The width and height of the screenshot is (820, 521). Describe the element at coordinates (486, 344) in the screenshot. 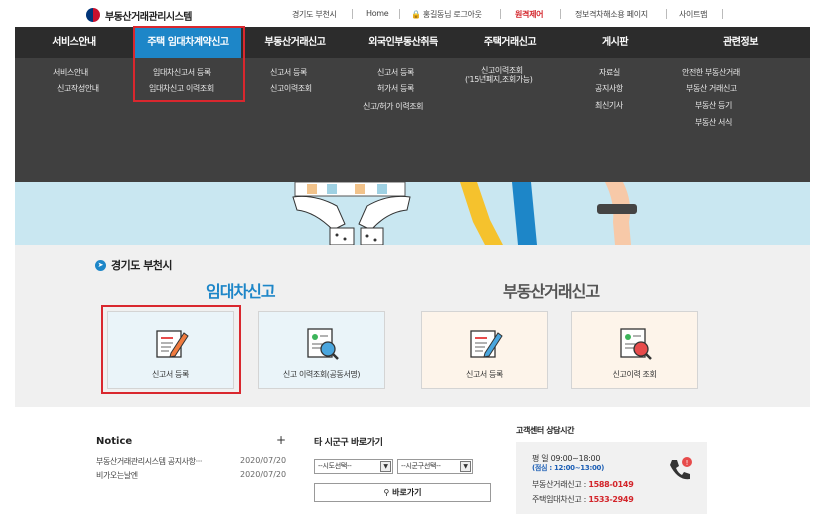

I see `edit-document-icon` at that location.